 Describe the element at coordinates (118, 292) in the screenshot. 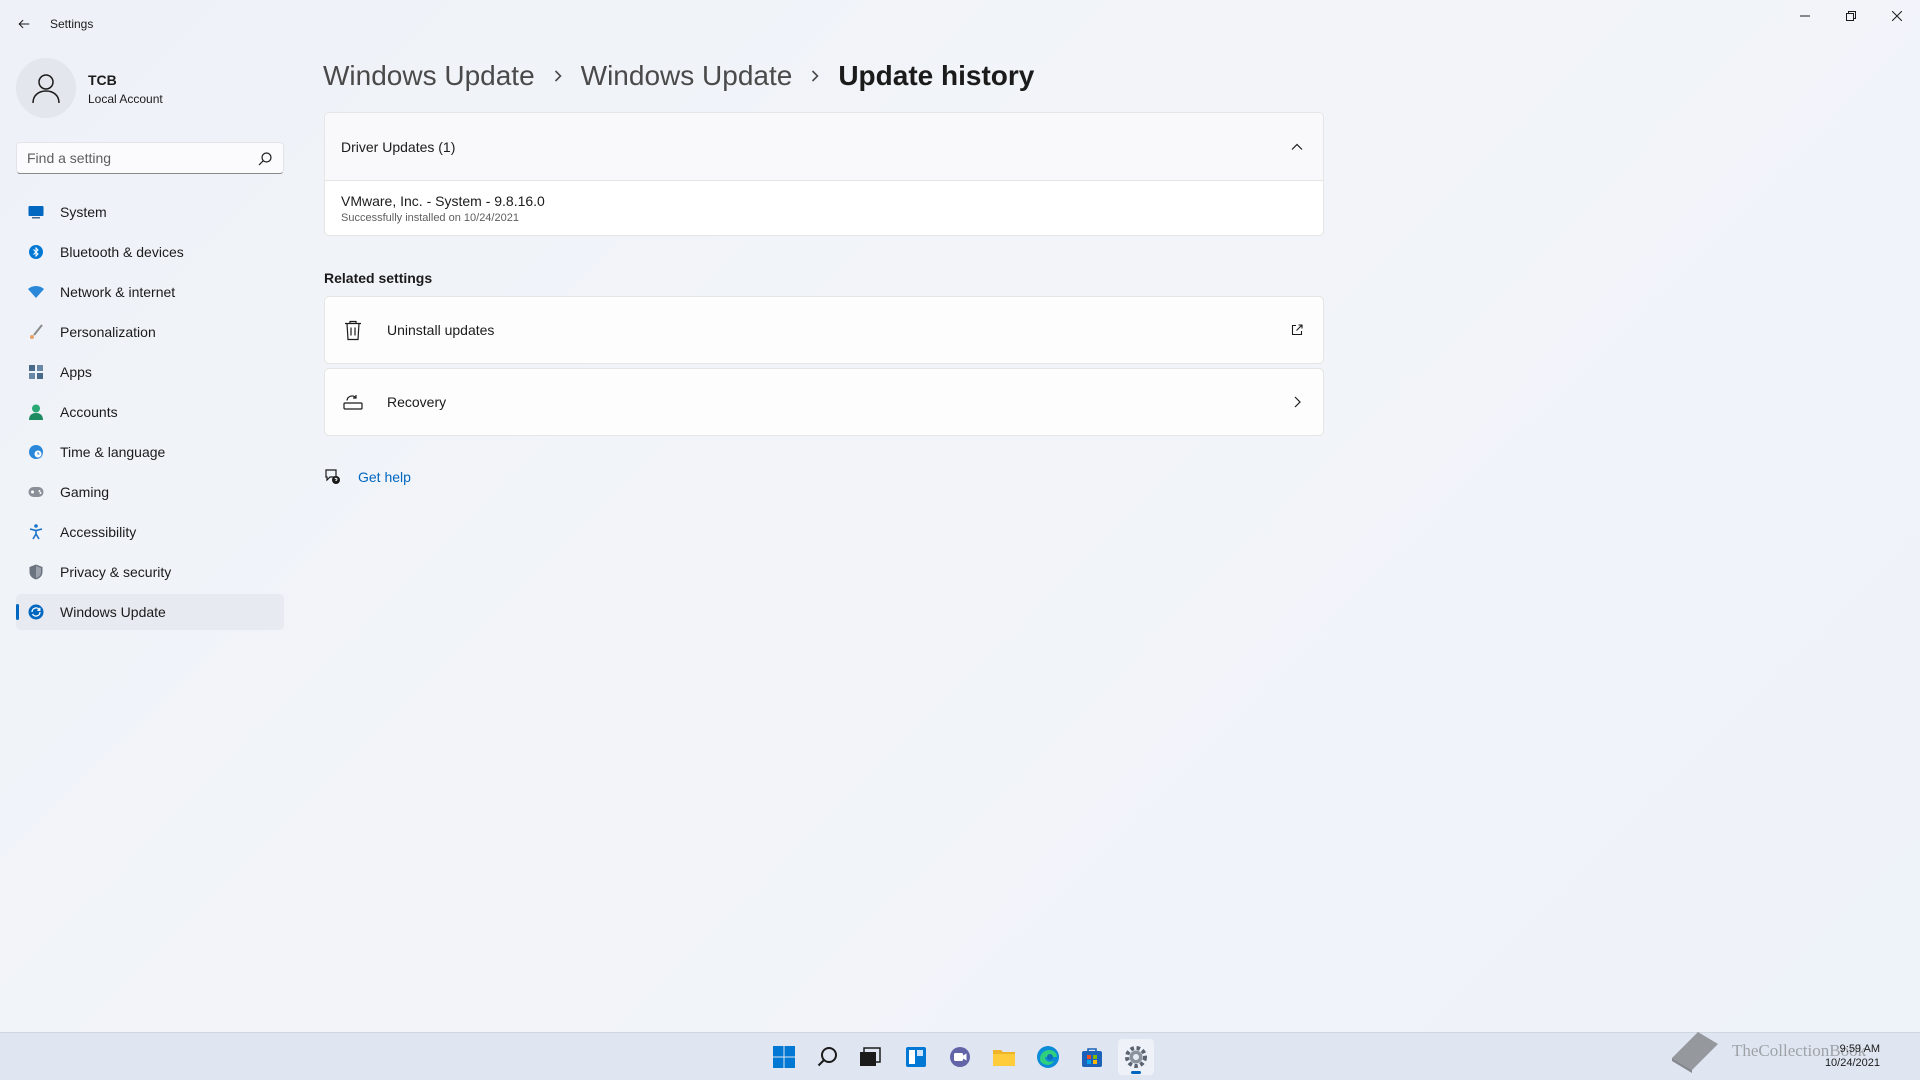

I see `sidebar-item-label: Network & internet` at that location.